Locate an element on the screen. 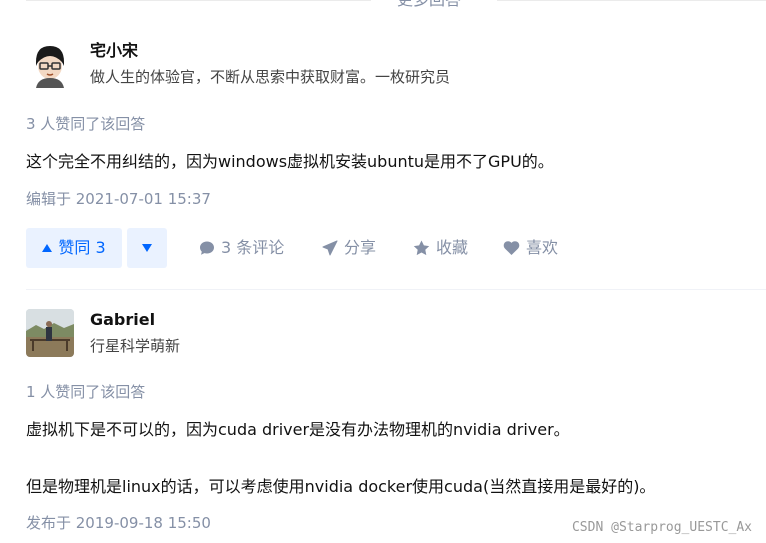 This screenshot has width=766, height=543. author-info: Gabriel 行星科学萌新 is located at coordinates (396, 337).